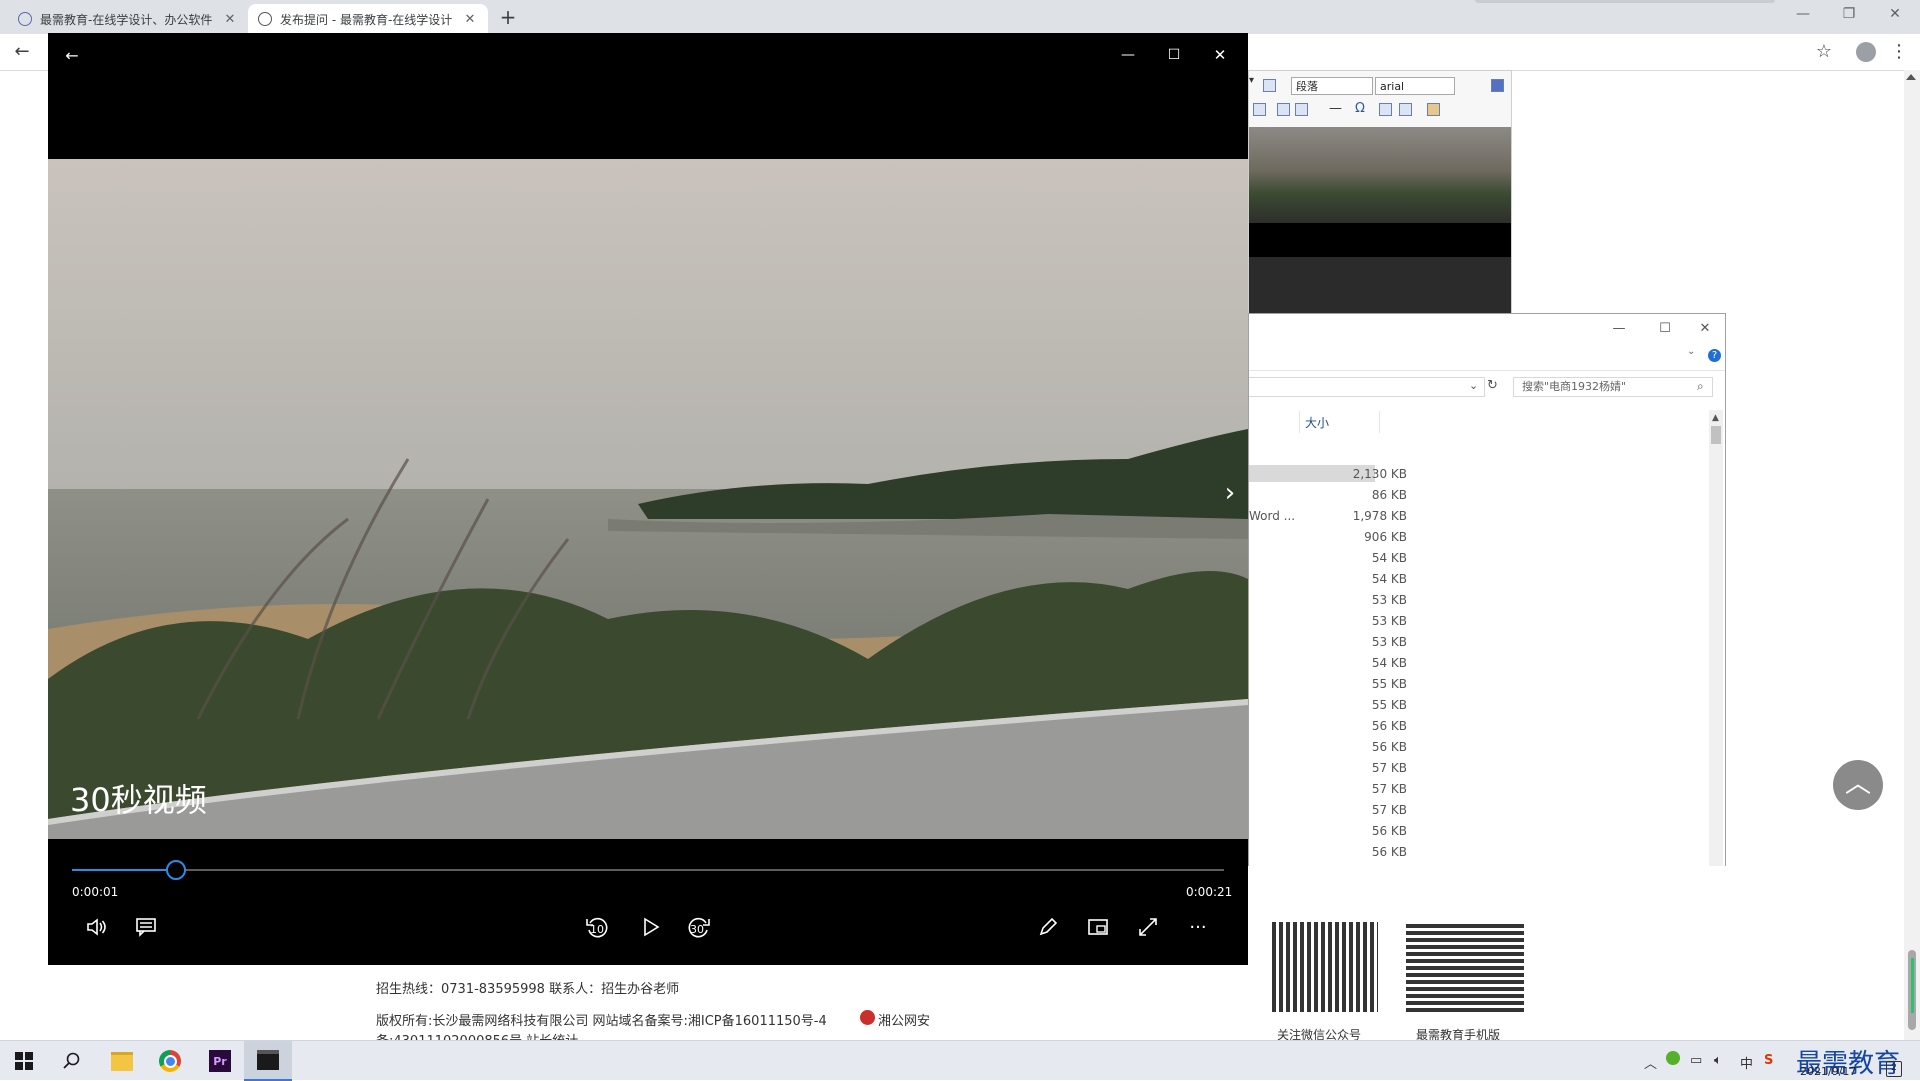  I want to click on start-button, so click(24, 1061).